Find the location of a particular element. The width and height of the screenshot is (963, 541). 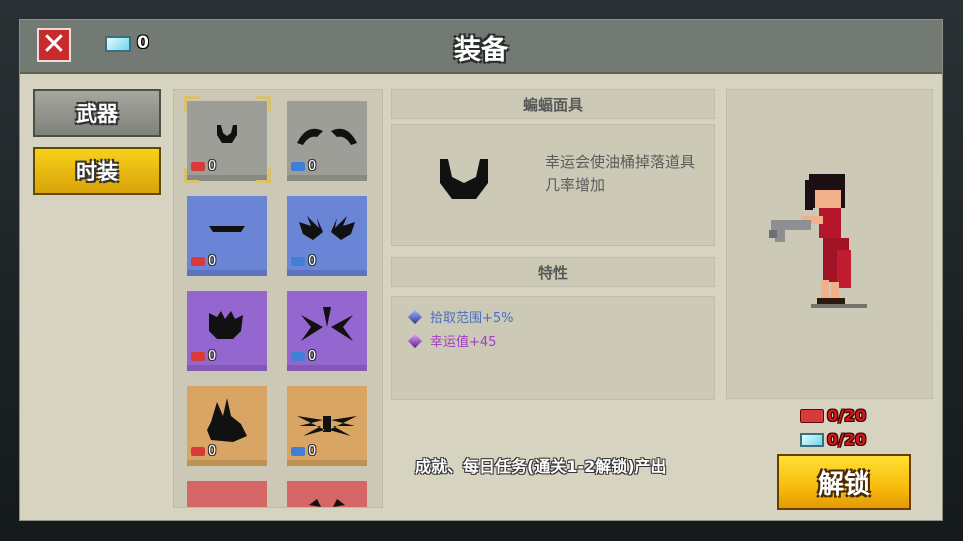

item-detail-box: 幸运会使油桶掉落道具几率增加 is located at coordinates (553, 185).